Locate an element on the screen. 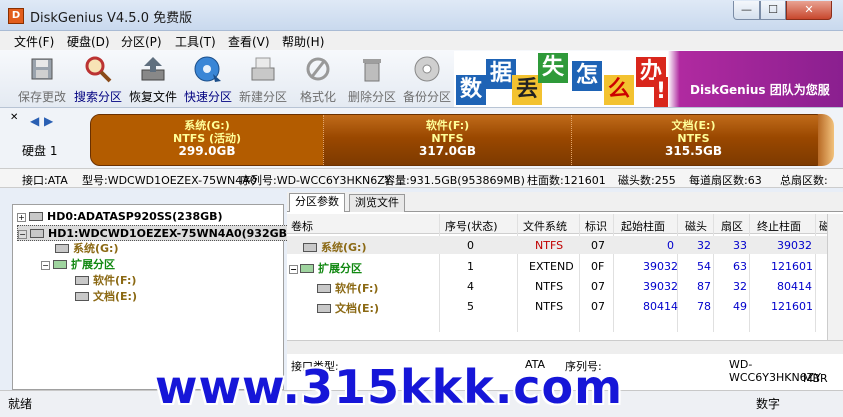 This screenshot has width=843, height=417. menu-file: 文件(F) is located at coordinates (34, 41).